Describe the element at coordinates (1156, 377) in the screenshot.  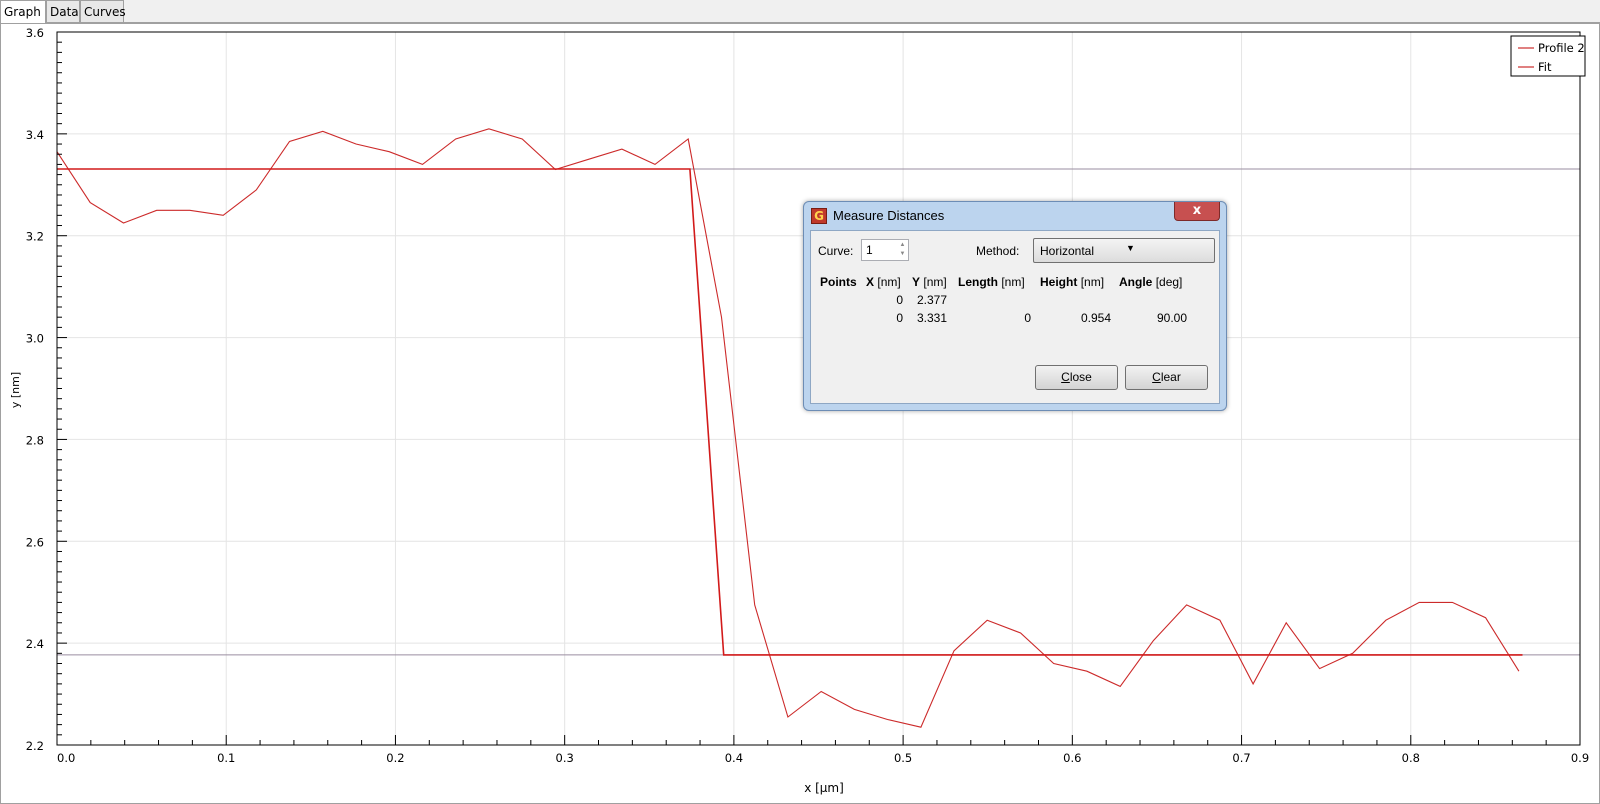
I see `clear-button-mnemonic: C` at that location.